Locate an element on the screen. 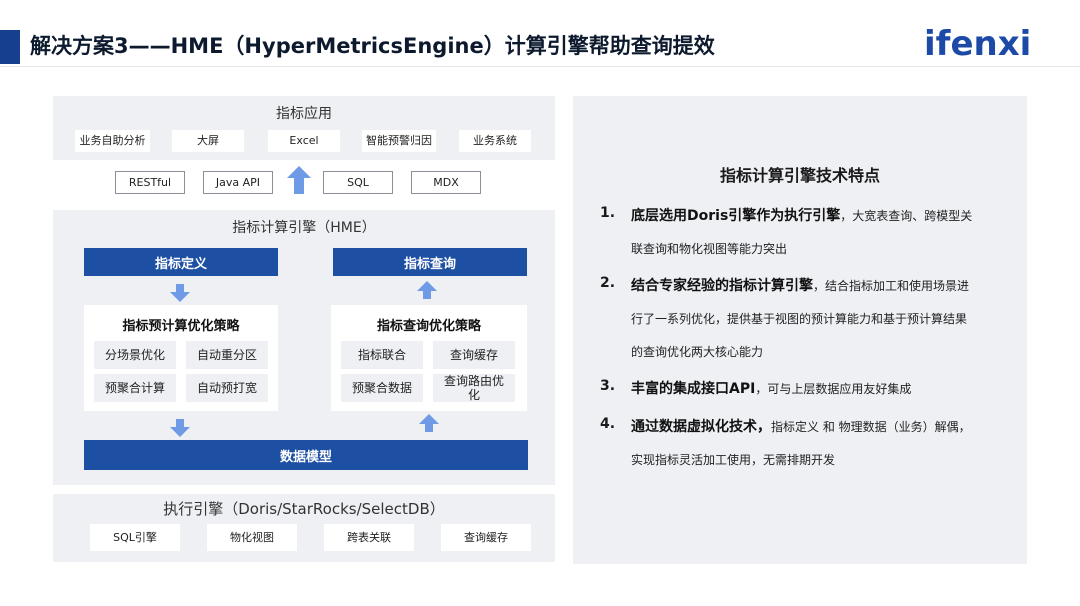 The height and width of the screenshot is (606, 1080). feature-line: 丰富的集成接口API，可与上层数据应用友好集成 is located at coordinates (771, 388).